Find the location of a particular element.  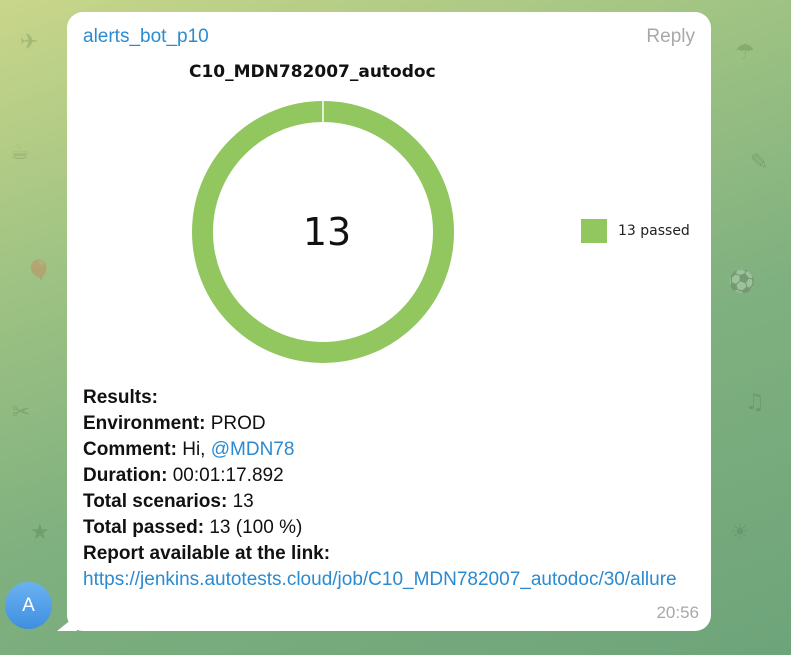

environment-label: Environment: is located at coordinates (144, 423).